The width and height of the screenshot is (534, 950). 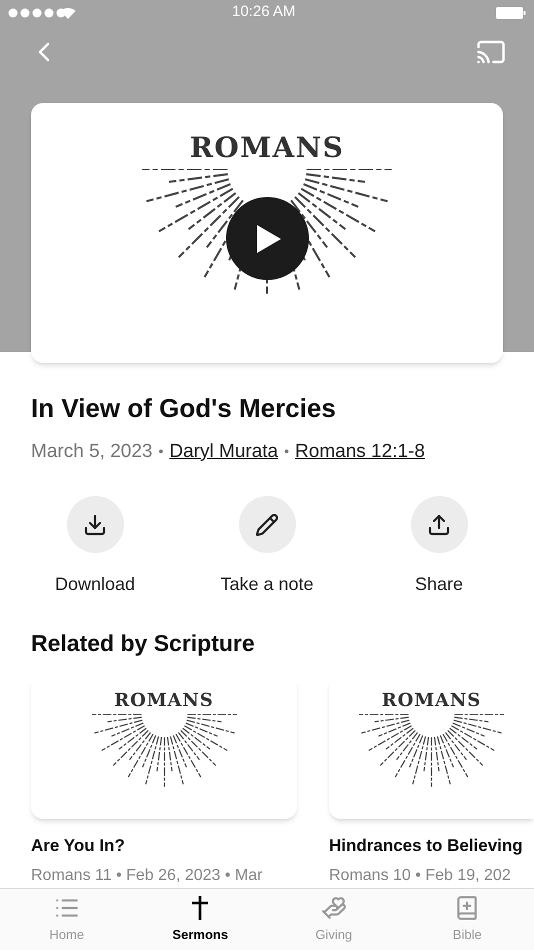 What do you see at coordinates (200, 919) in the screenshot?
I see `tab-button: Sermons` at bounding box center [200, 919].